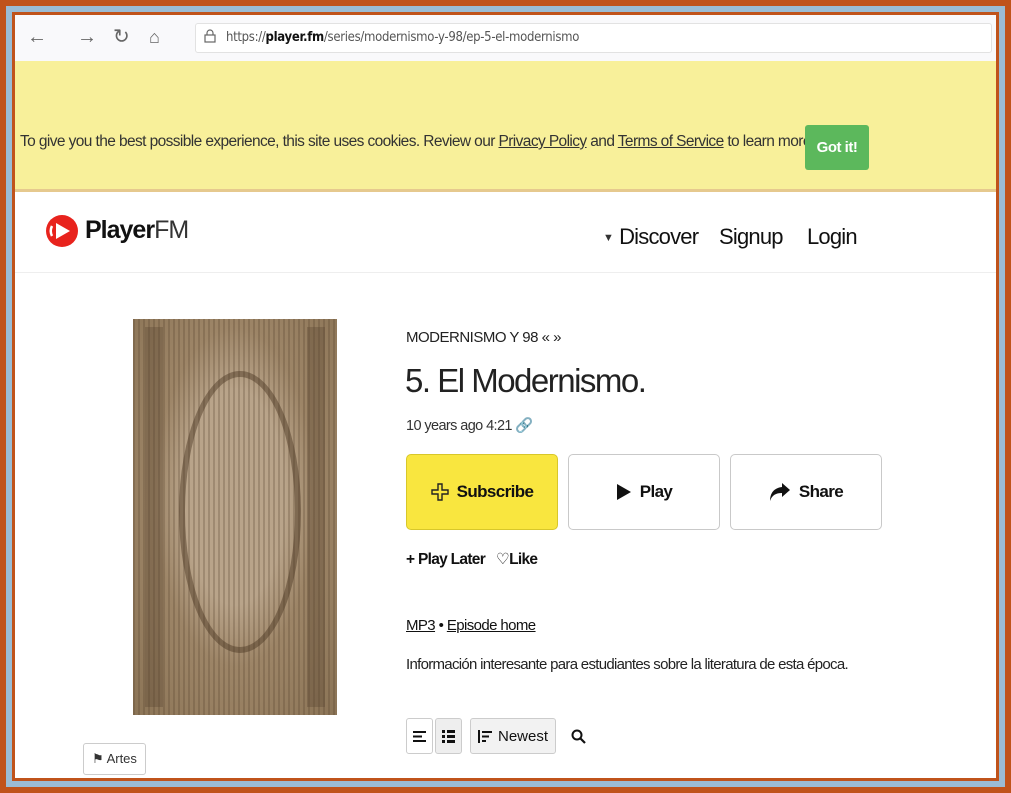  I want to click on got-it-button: Got it!, so click(837, 147).